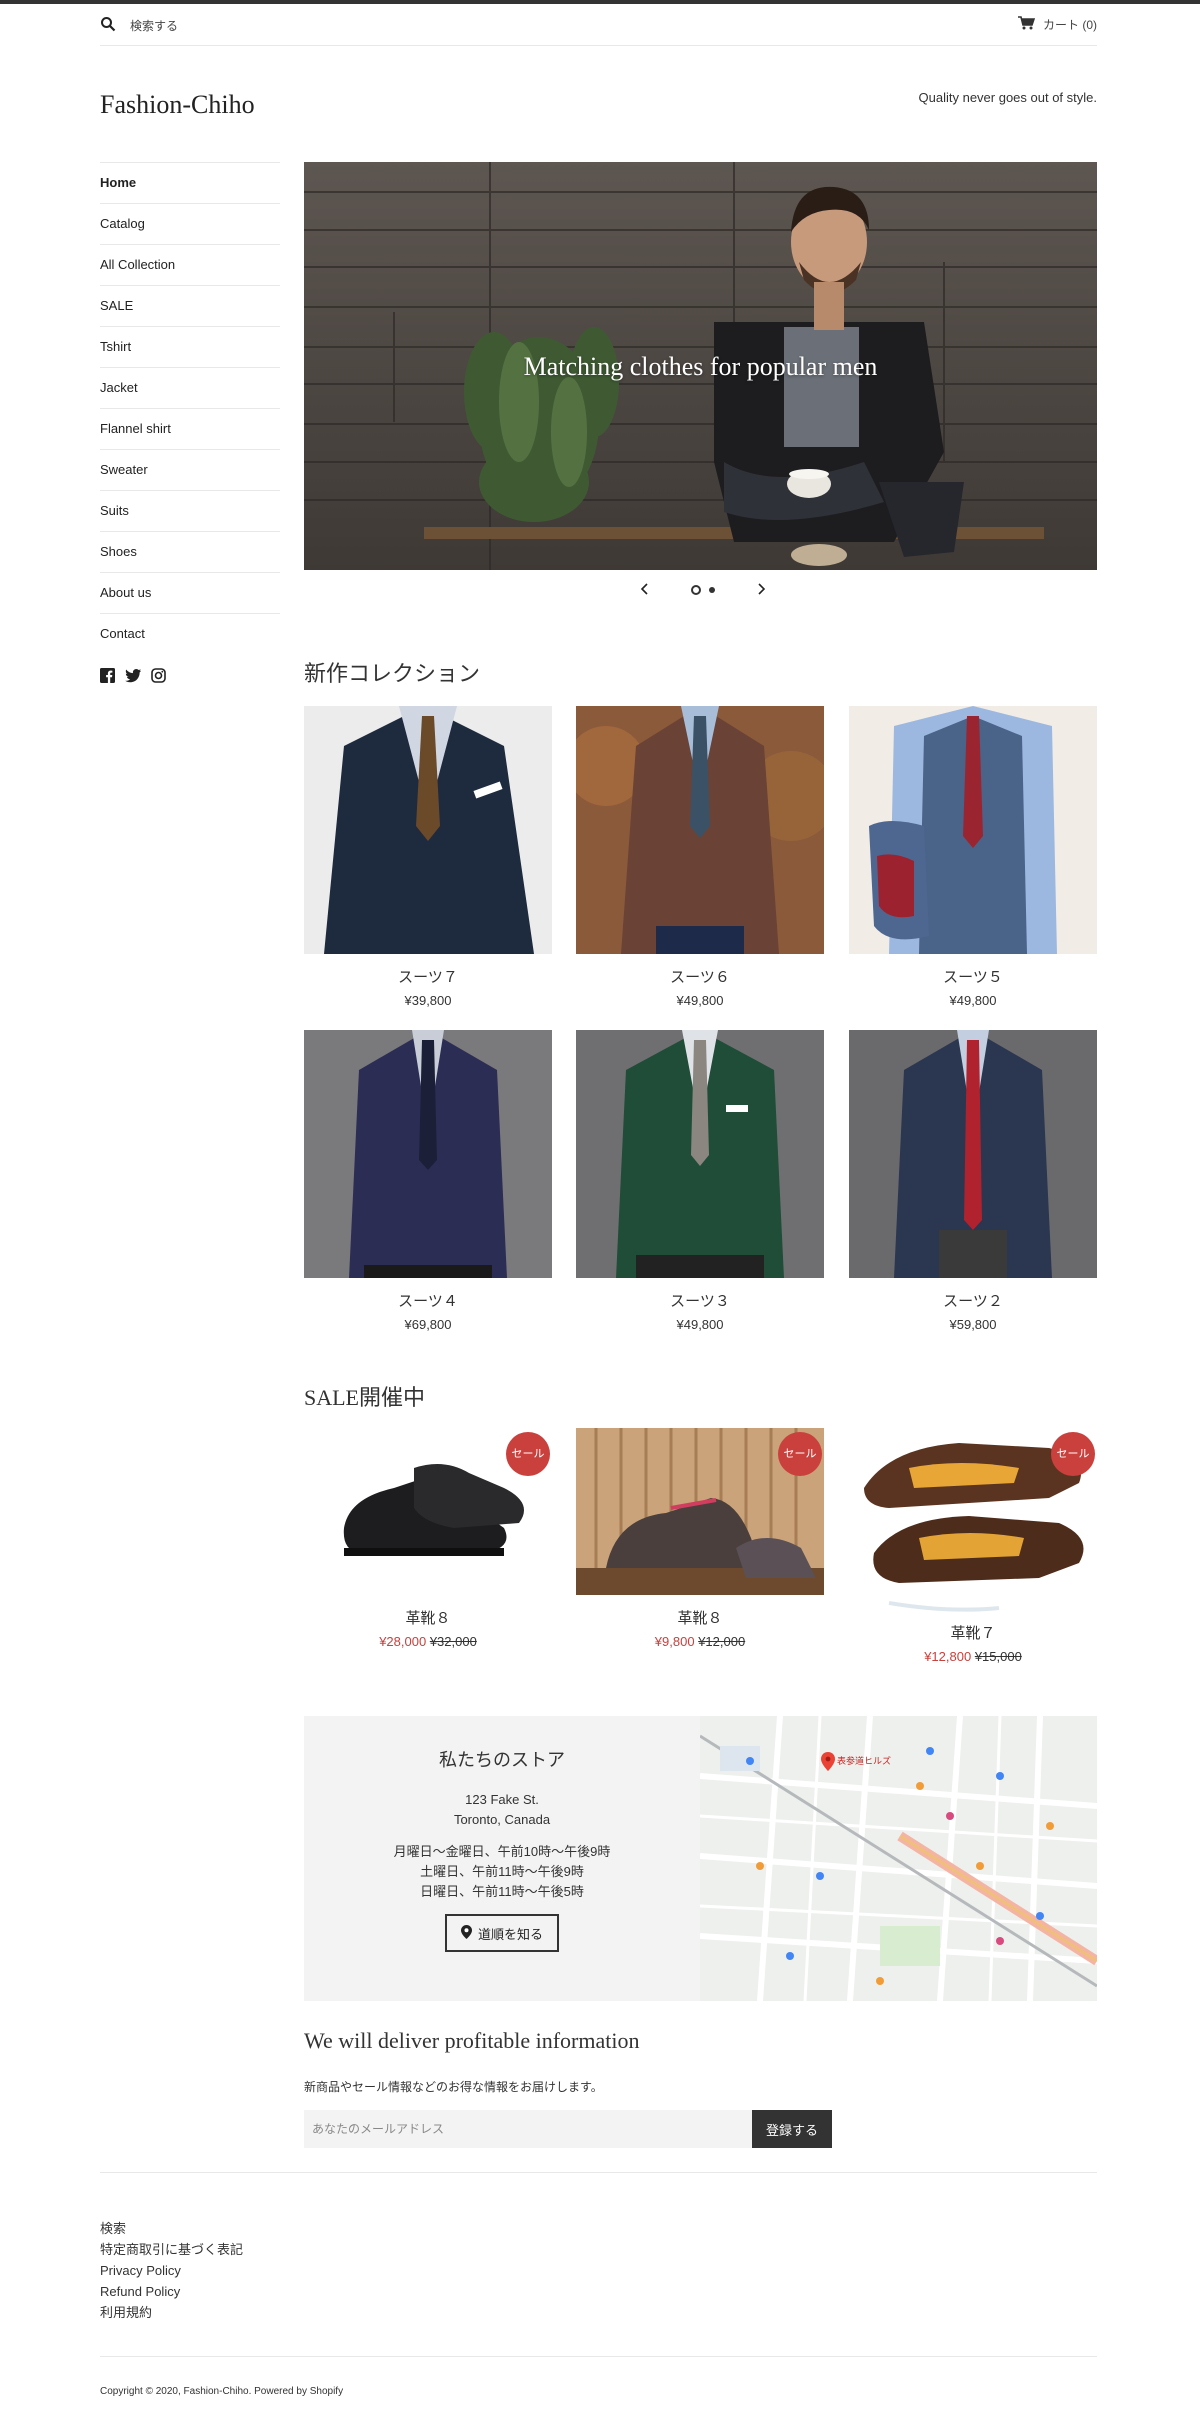  Describe the element at coordinates (453, 2087) in the screenshot. I see `newsletter-description: 新商品やセール情報などのお得な情報をお届けします。` at that location.